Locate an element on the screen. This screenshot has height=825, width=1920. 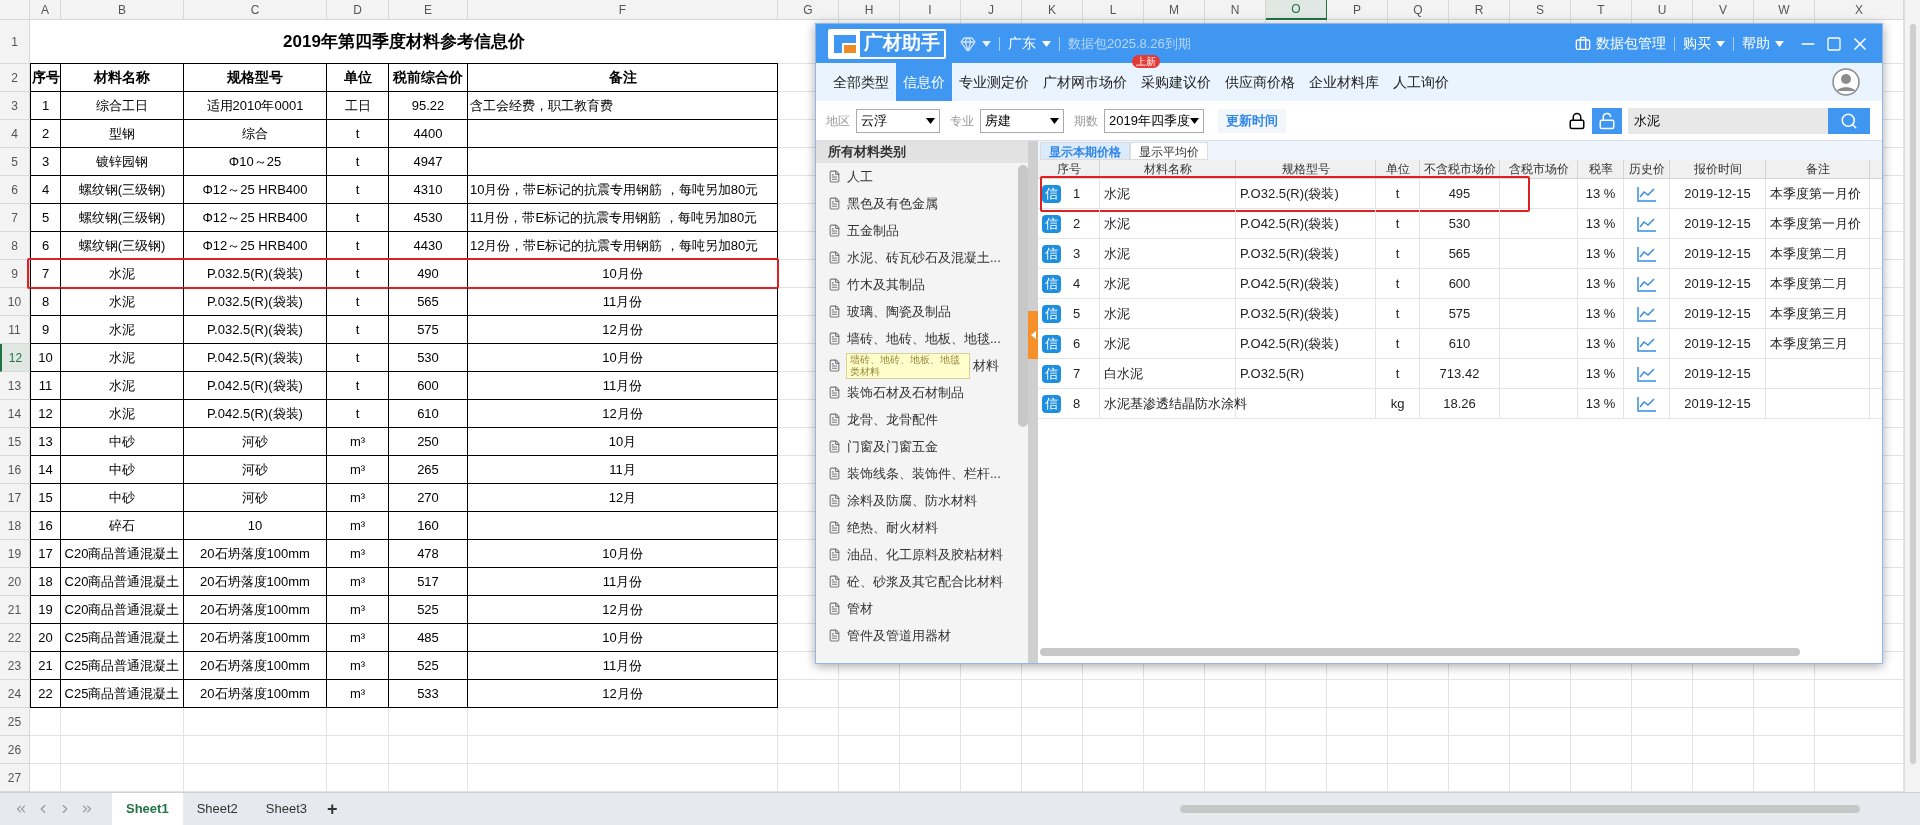
lock-icon is located at coordinates (1577, 120).